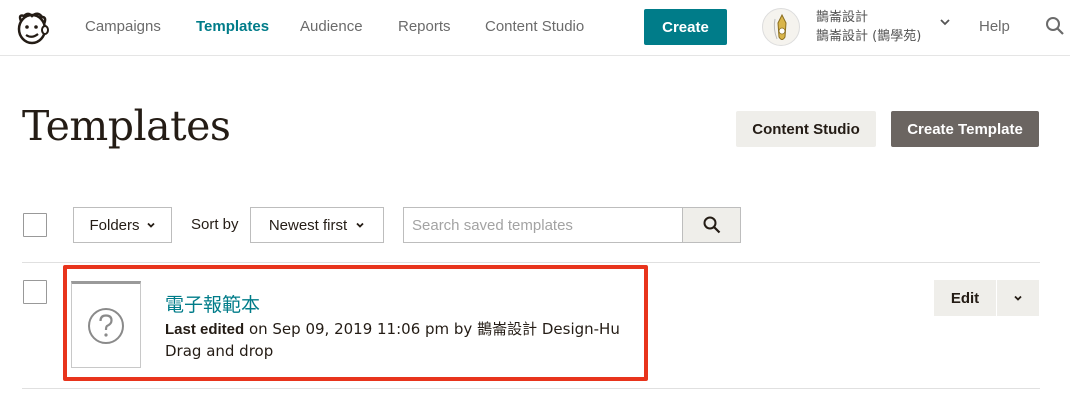  I want to click on help-link: Help, so click(994, 26).